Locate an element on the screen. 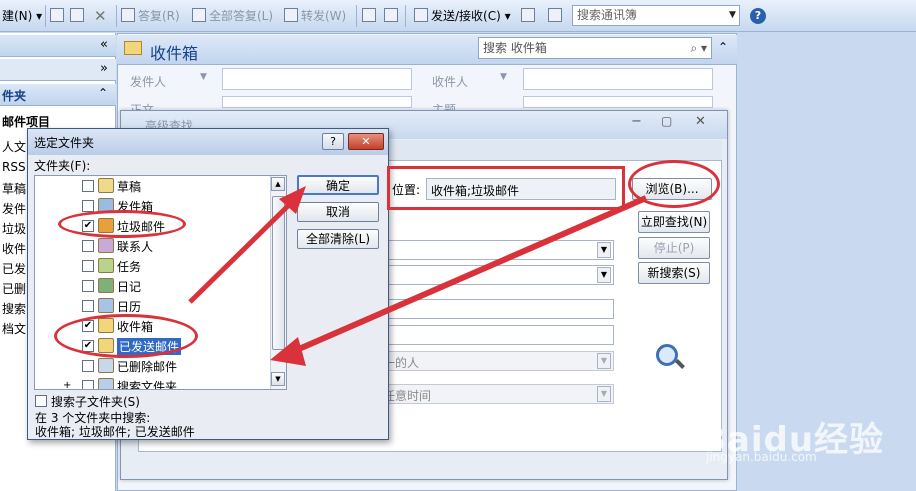  subfolders-checkbox is located at coordinates (41, 401).